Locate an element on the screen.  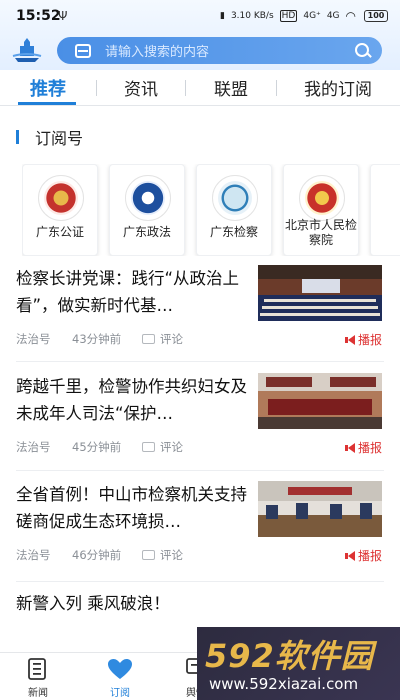
subscription-card-guangdong-procuratorate: 广东检察 is located at coordinates (234, 210).